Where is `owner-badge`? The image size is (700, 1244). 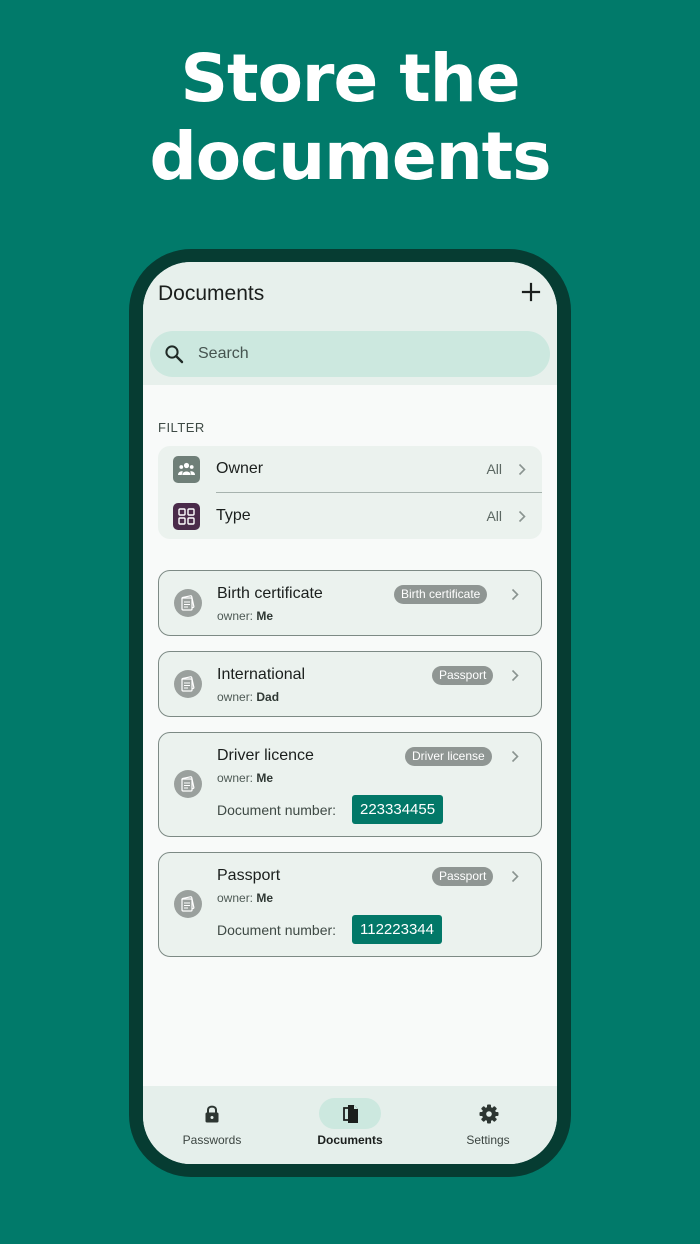 owner-badge is located at coordinates (186, 469).